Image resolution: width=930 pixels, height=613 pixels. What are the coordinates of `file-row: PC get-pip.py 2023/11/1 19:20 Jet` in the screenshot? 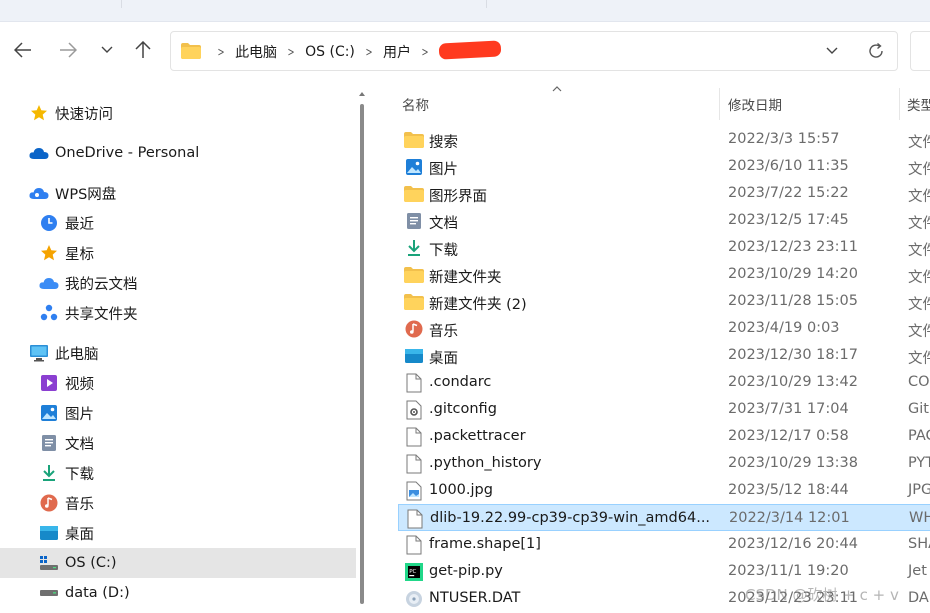 It's located at (664, 571).